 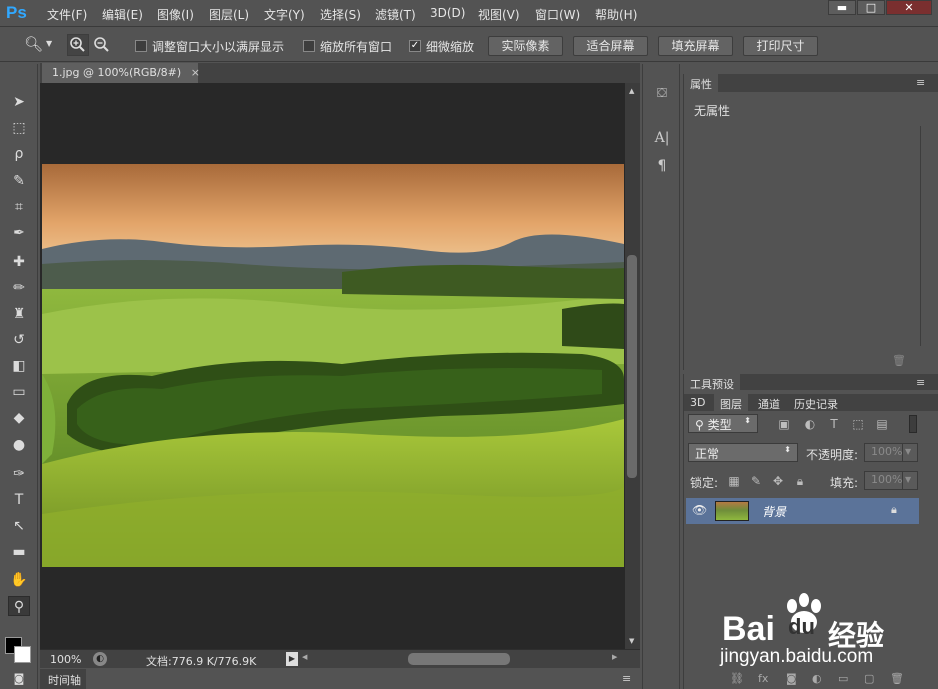 I want to click on hand-tool-icon: ✋, so click(x=19, y=580).